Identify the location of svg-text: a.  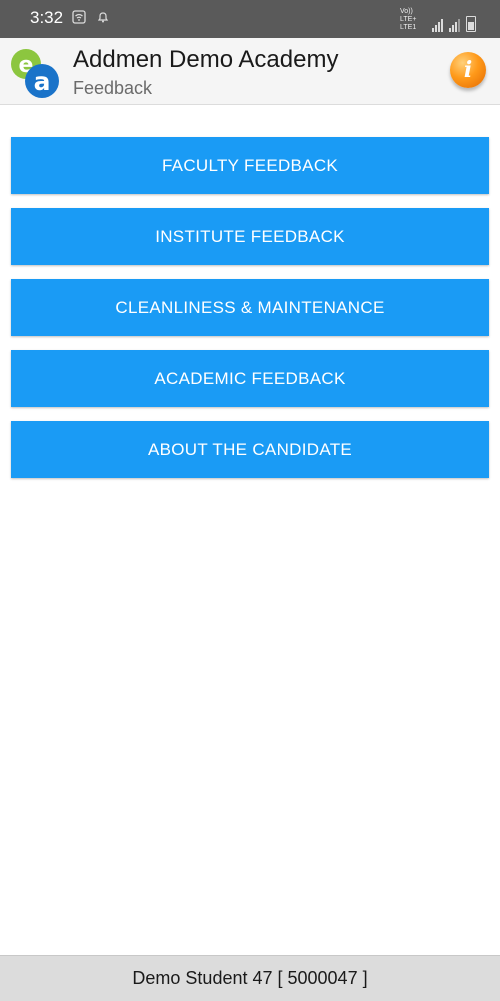
(42, 81).